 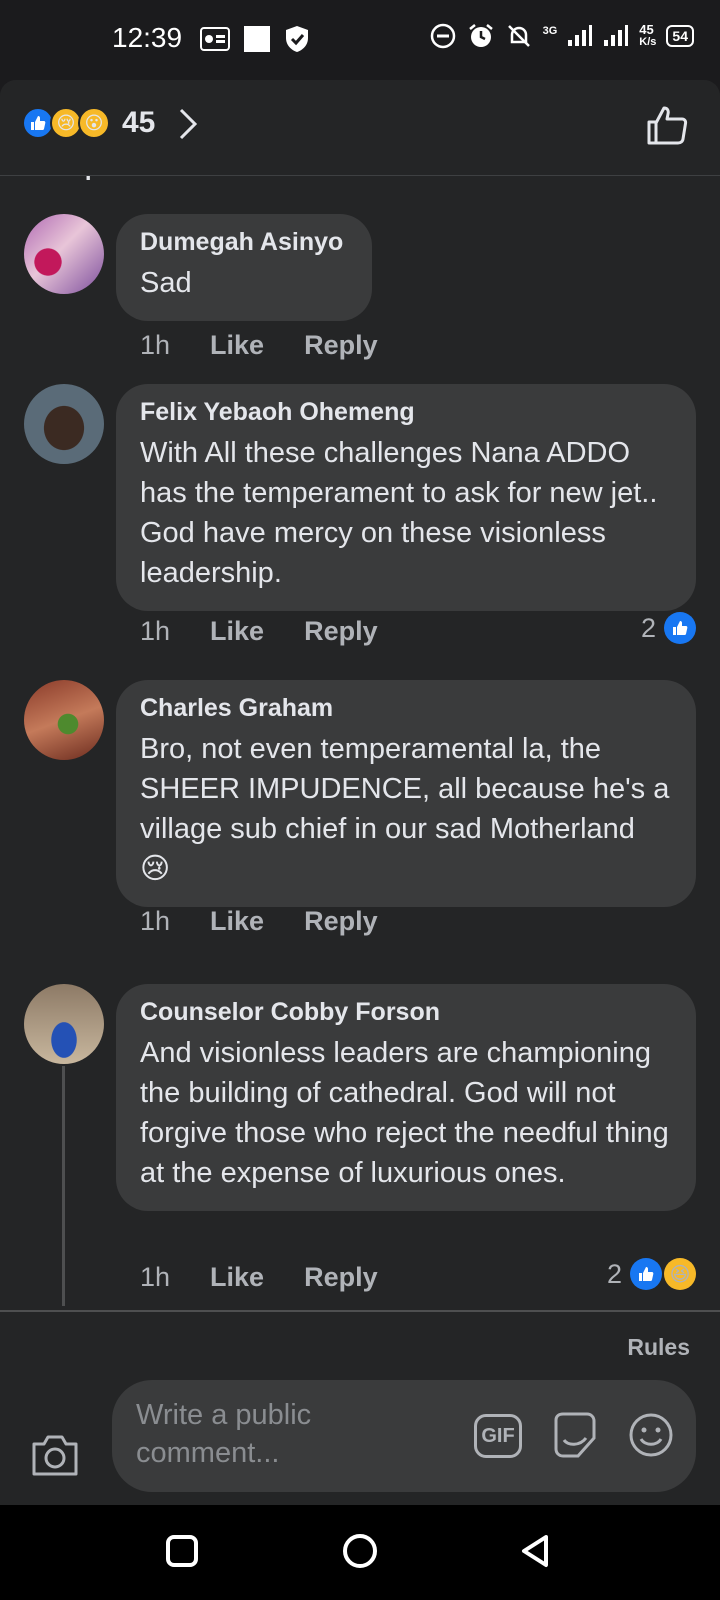 I want to click on wow-reaction-icon: 😮, so click(x=94, y=123).